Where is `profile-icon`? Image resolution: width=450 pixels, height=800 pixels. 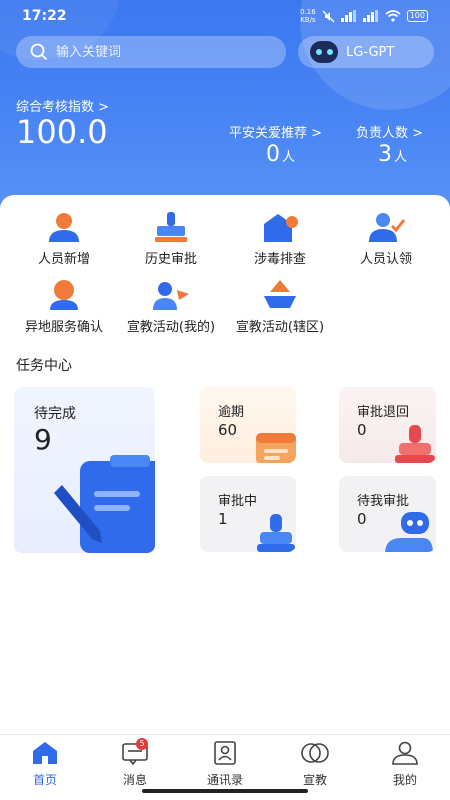 profile-icon is located at coordinates (405, 753).